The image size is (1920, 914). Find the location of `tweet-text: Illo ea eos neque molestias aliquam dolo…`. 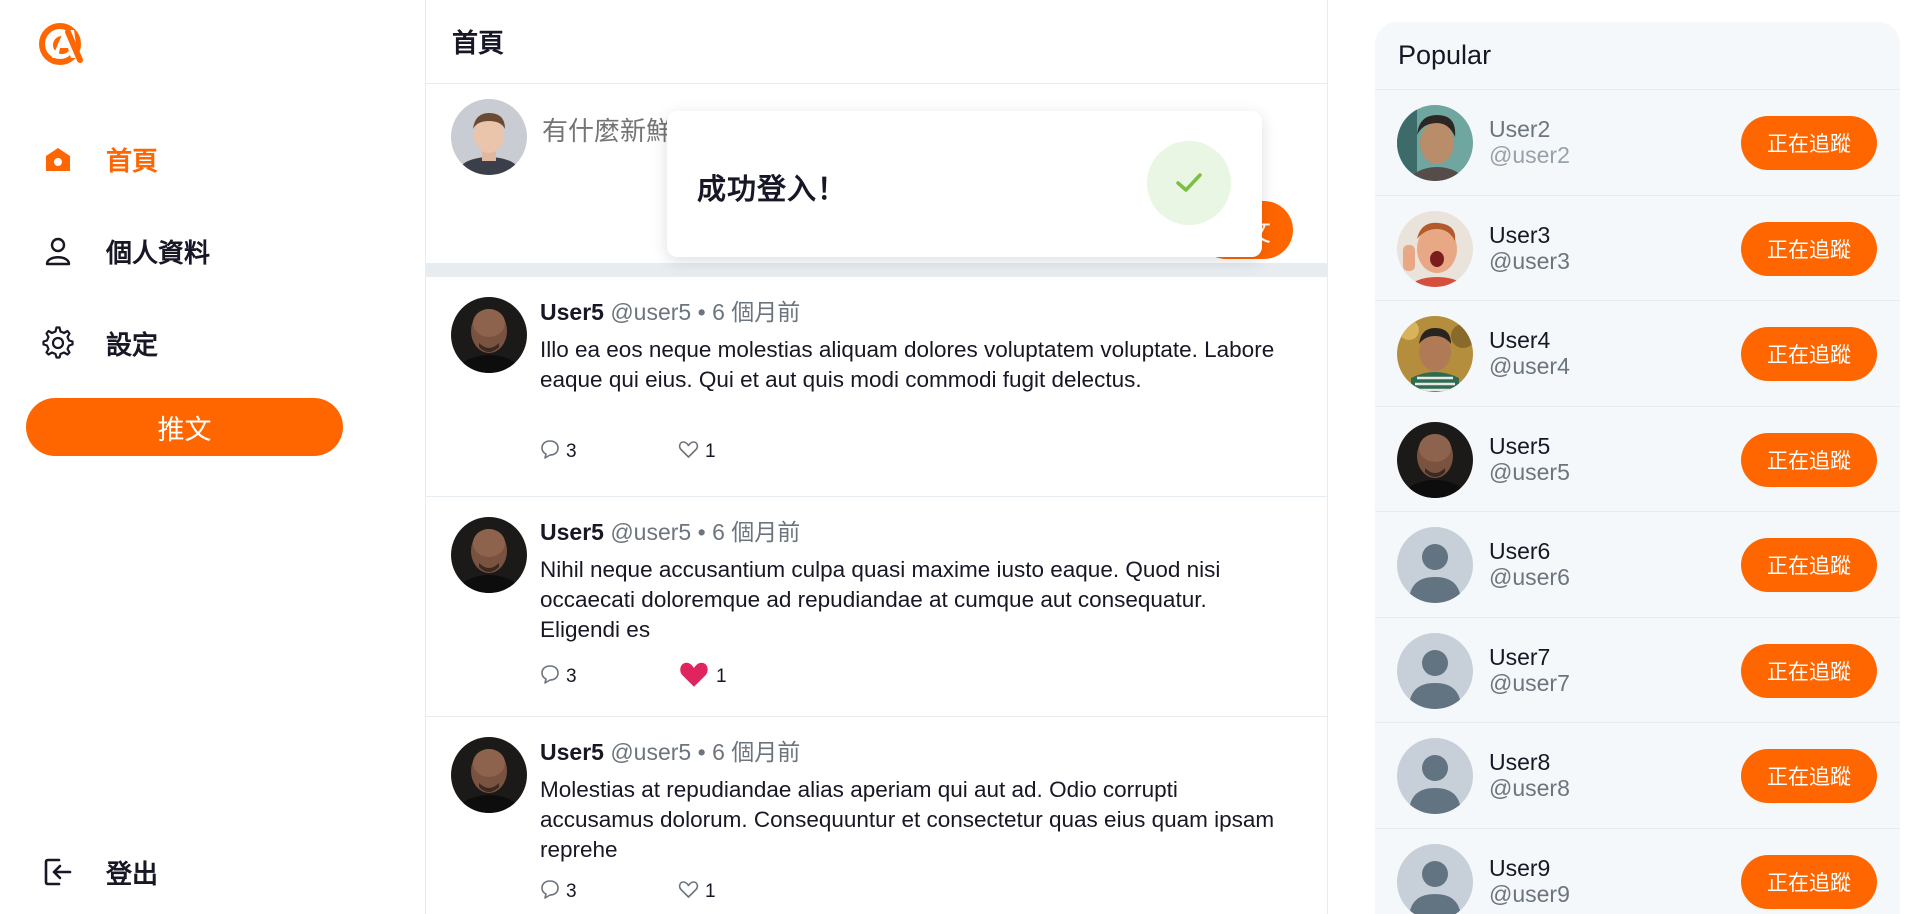

tweet-text: Illo ea eos neque molestias aliquam dolo… is located at coordinates (907, 364).